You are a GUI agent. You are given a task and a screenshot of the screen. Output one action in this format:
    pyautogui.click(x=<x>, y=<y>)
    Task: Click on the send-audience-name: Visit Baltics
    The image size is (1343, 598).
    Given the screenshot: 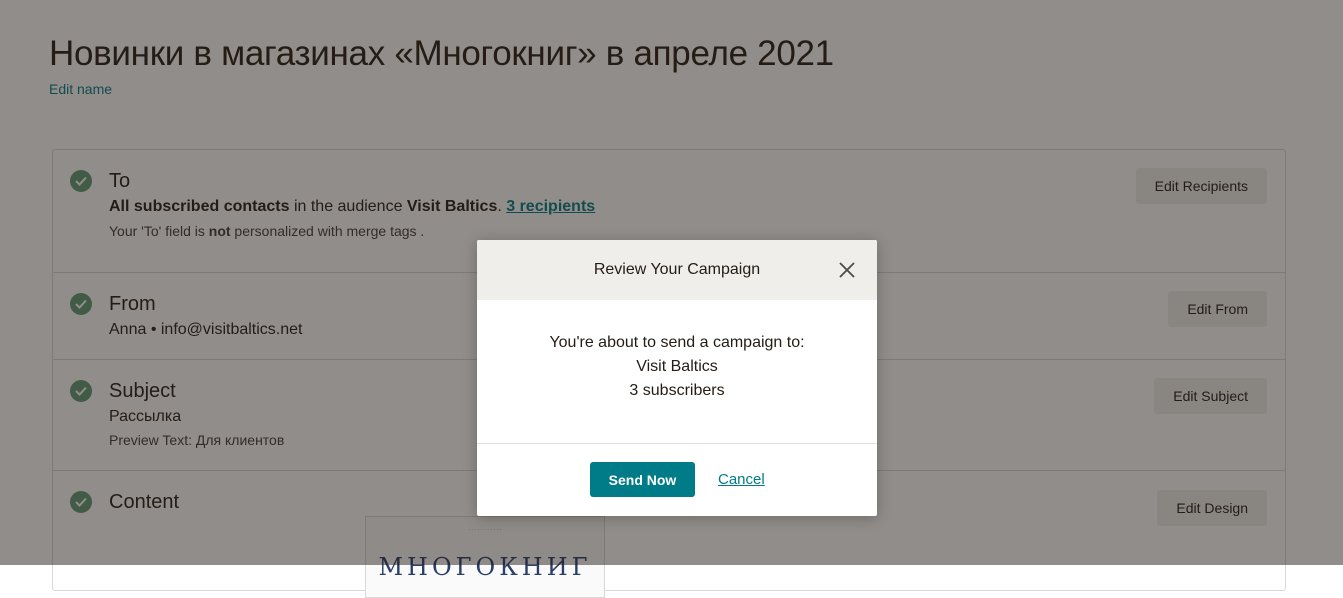 What is the action you would take?
    pyautogui.click(x=677, y=366)
    